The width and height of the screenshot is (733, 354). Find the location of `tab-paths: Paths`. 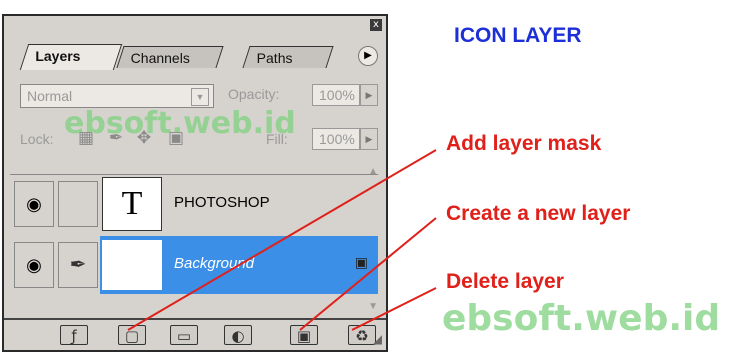

tab-paths: Paths is located at coordinates (288, 57).